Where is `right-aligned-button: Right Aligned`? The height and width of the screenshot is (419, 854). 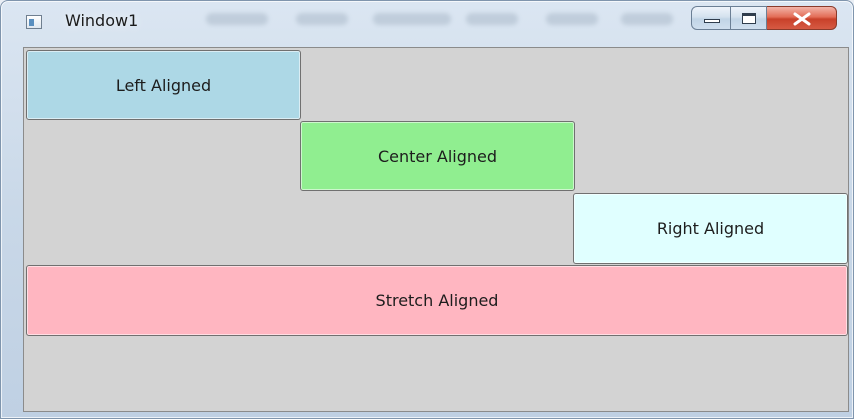 right-aligned-button: Right Aligned is located at coordinates (710, 228).